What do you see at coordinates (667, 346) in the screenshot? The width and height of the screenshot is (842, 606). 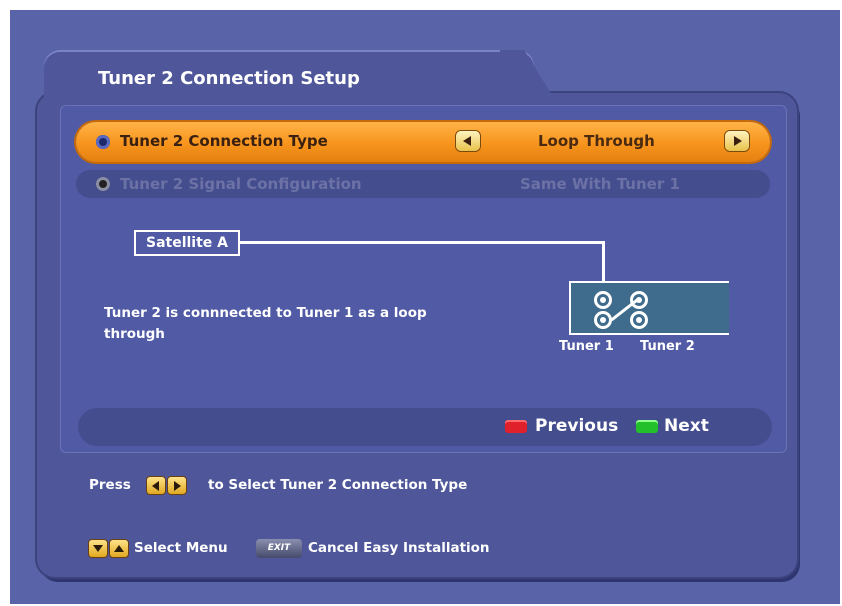 I see `tuner2-label: Tuner 2` at bounding box center [667, 346].